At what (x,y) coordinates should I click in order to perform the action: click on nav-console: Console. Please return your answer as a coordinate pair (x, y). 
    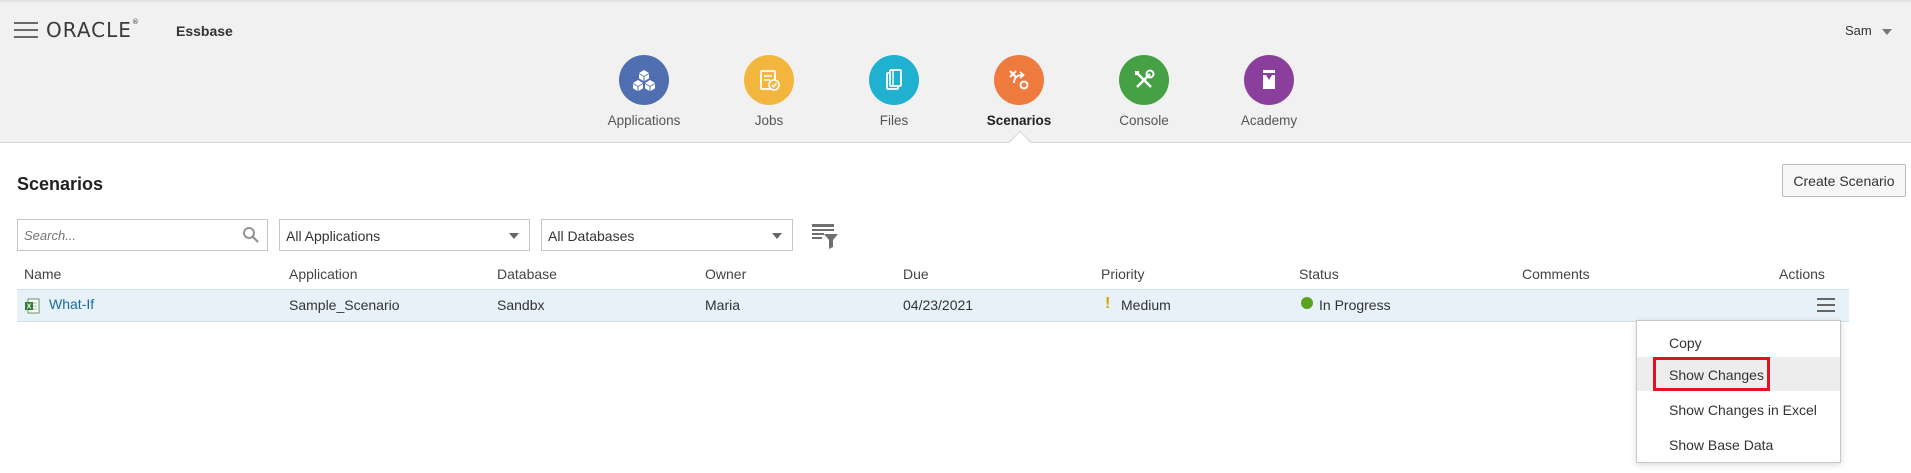
    Looking at the image, I should click on (1144, 91).